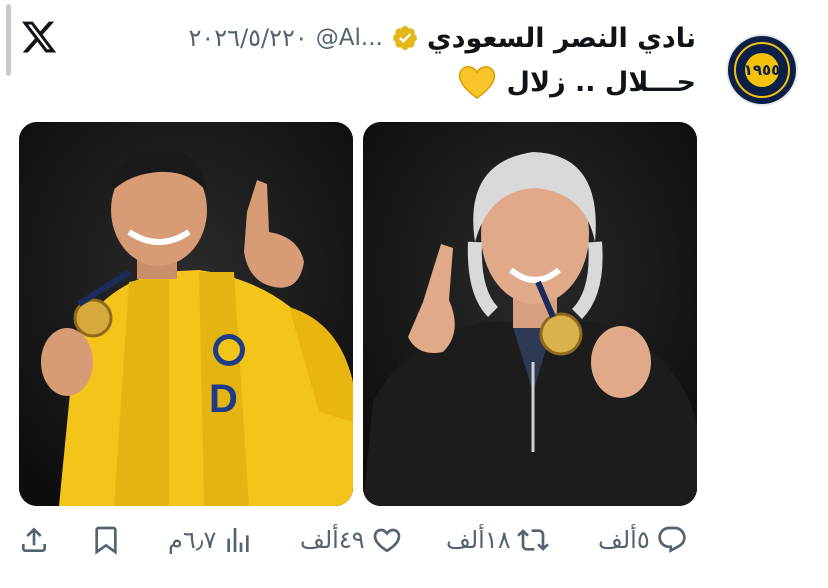 The image size is (828, 588). I want to click on x-logo-icon, so click(39, 37).